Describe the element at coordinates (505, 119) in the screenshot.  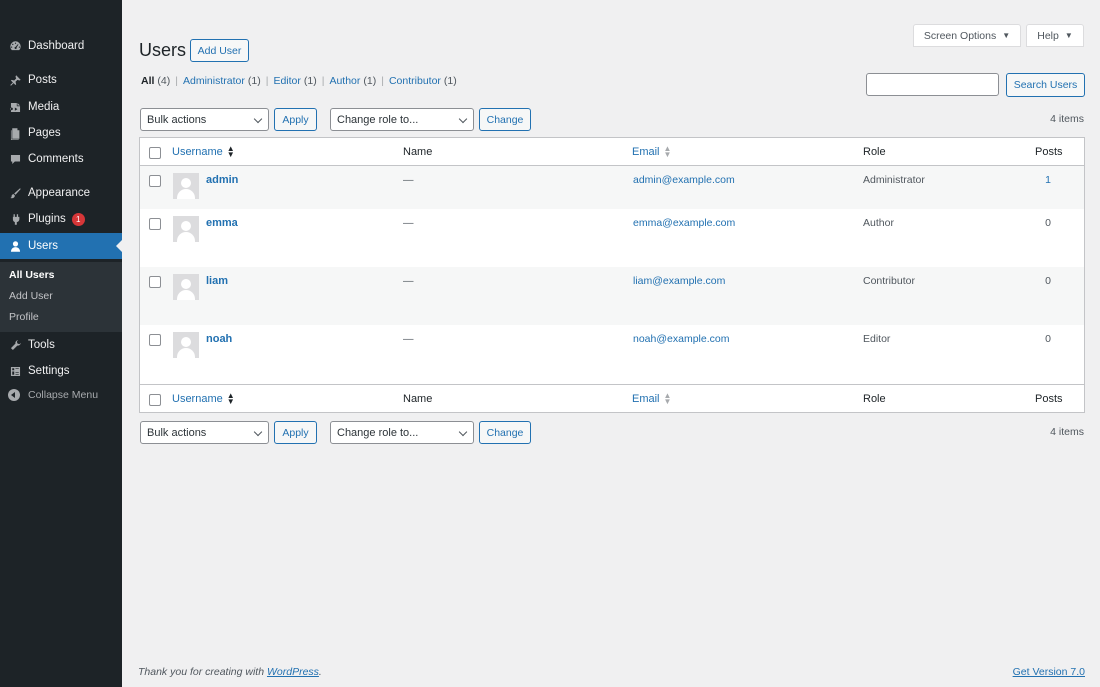
I see `change-role-button: Change` at that location.